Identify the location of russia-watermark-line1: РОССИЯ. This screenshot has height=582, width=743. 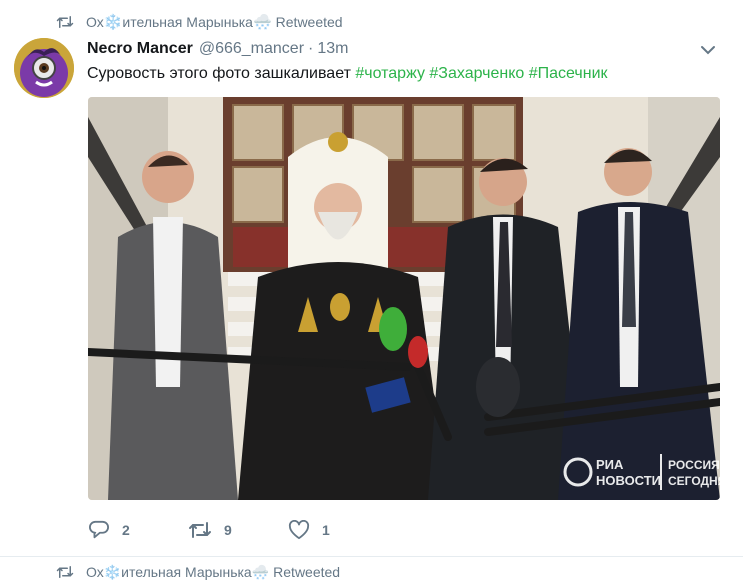
(694, 465).